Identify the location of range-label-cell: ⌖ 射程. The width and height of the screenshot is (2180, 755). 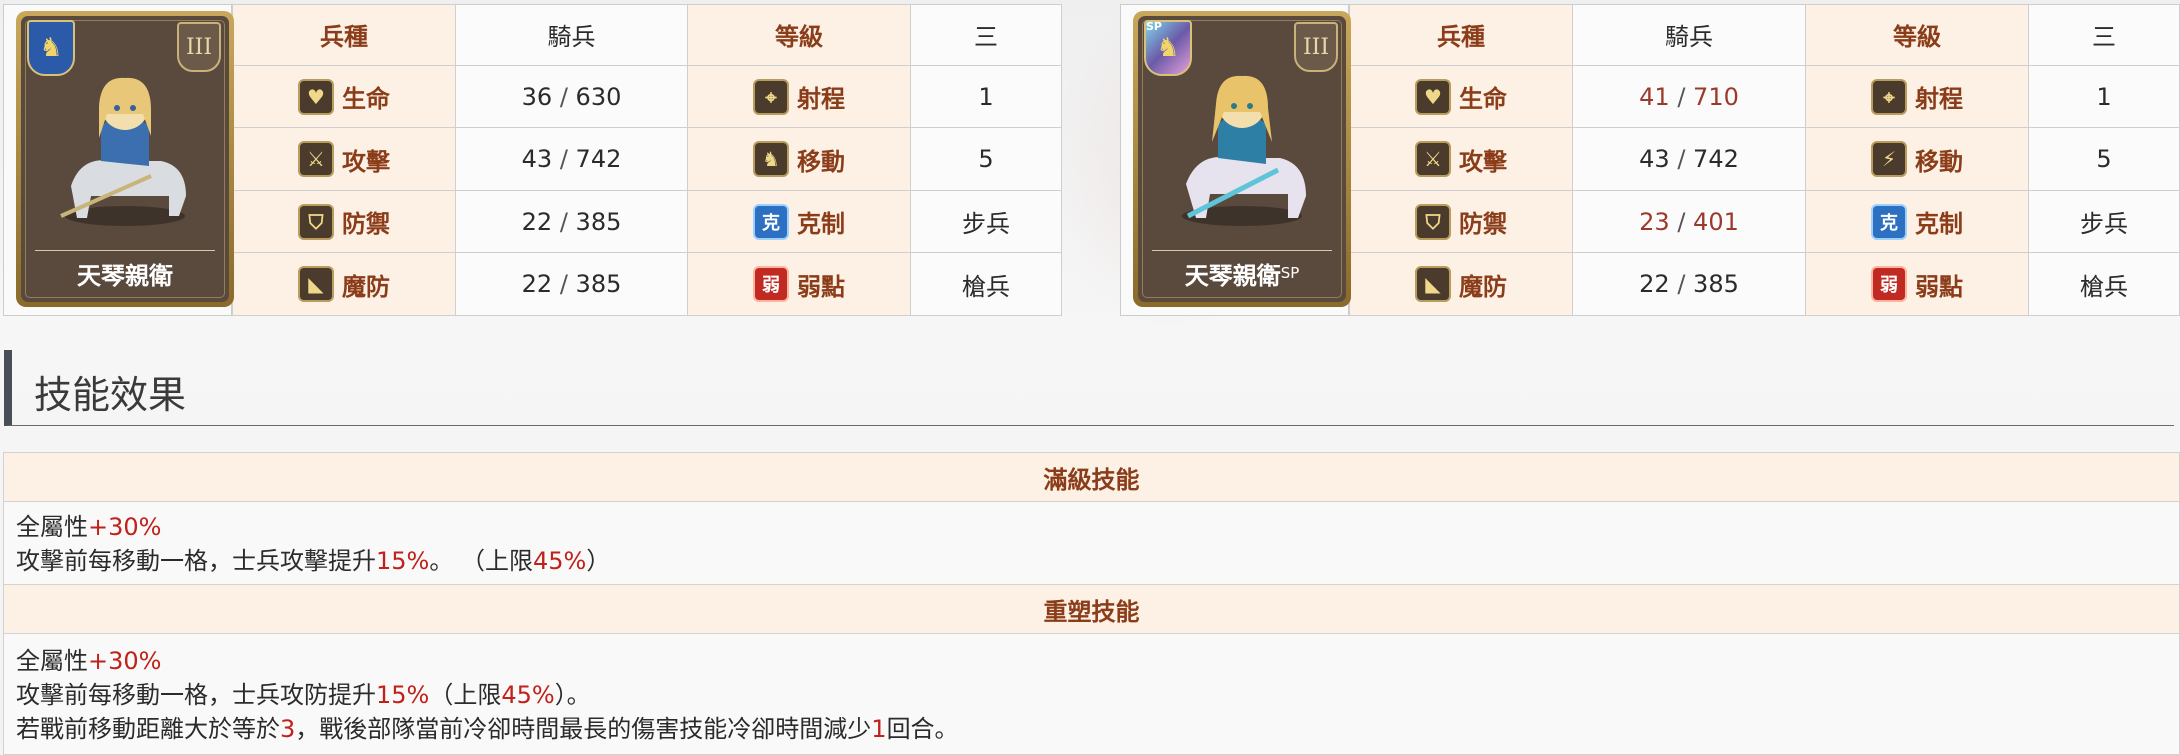
(1917, 96).